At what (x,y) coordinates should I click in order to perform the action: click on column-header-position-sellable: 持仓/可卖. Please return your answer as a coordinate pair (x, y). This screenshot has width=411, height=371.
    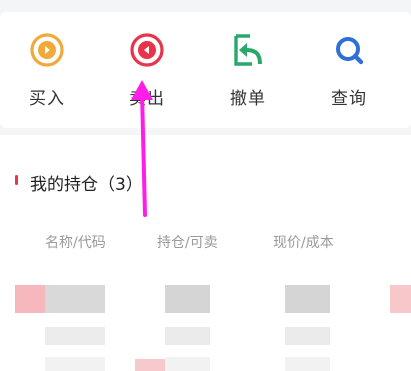
    Looking at the image, I should click on (187, 243).